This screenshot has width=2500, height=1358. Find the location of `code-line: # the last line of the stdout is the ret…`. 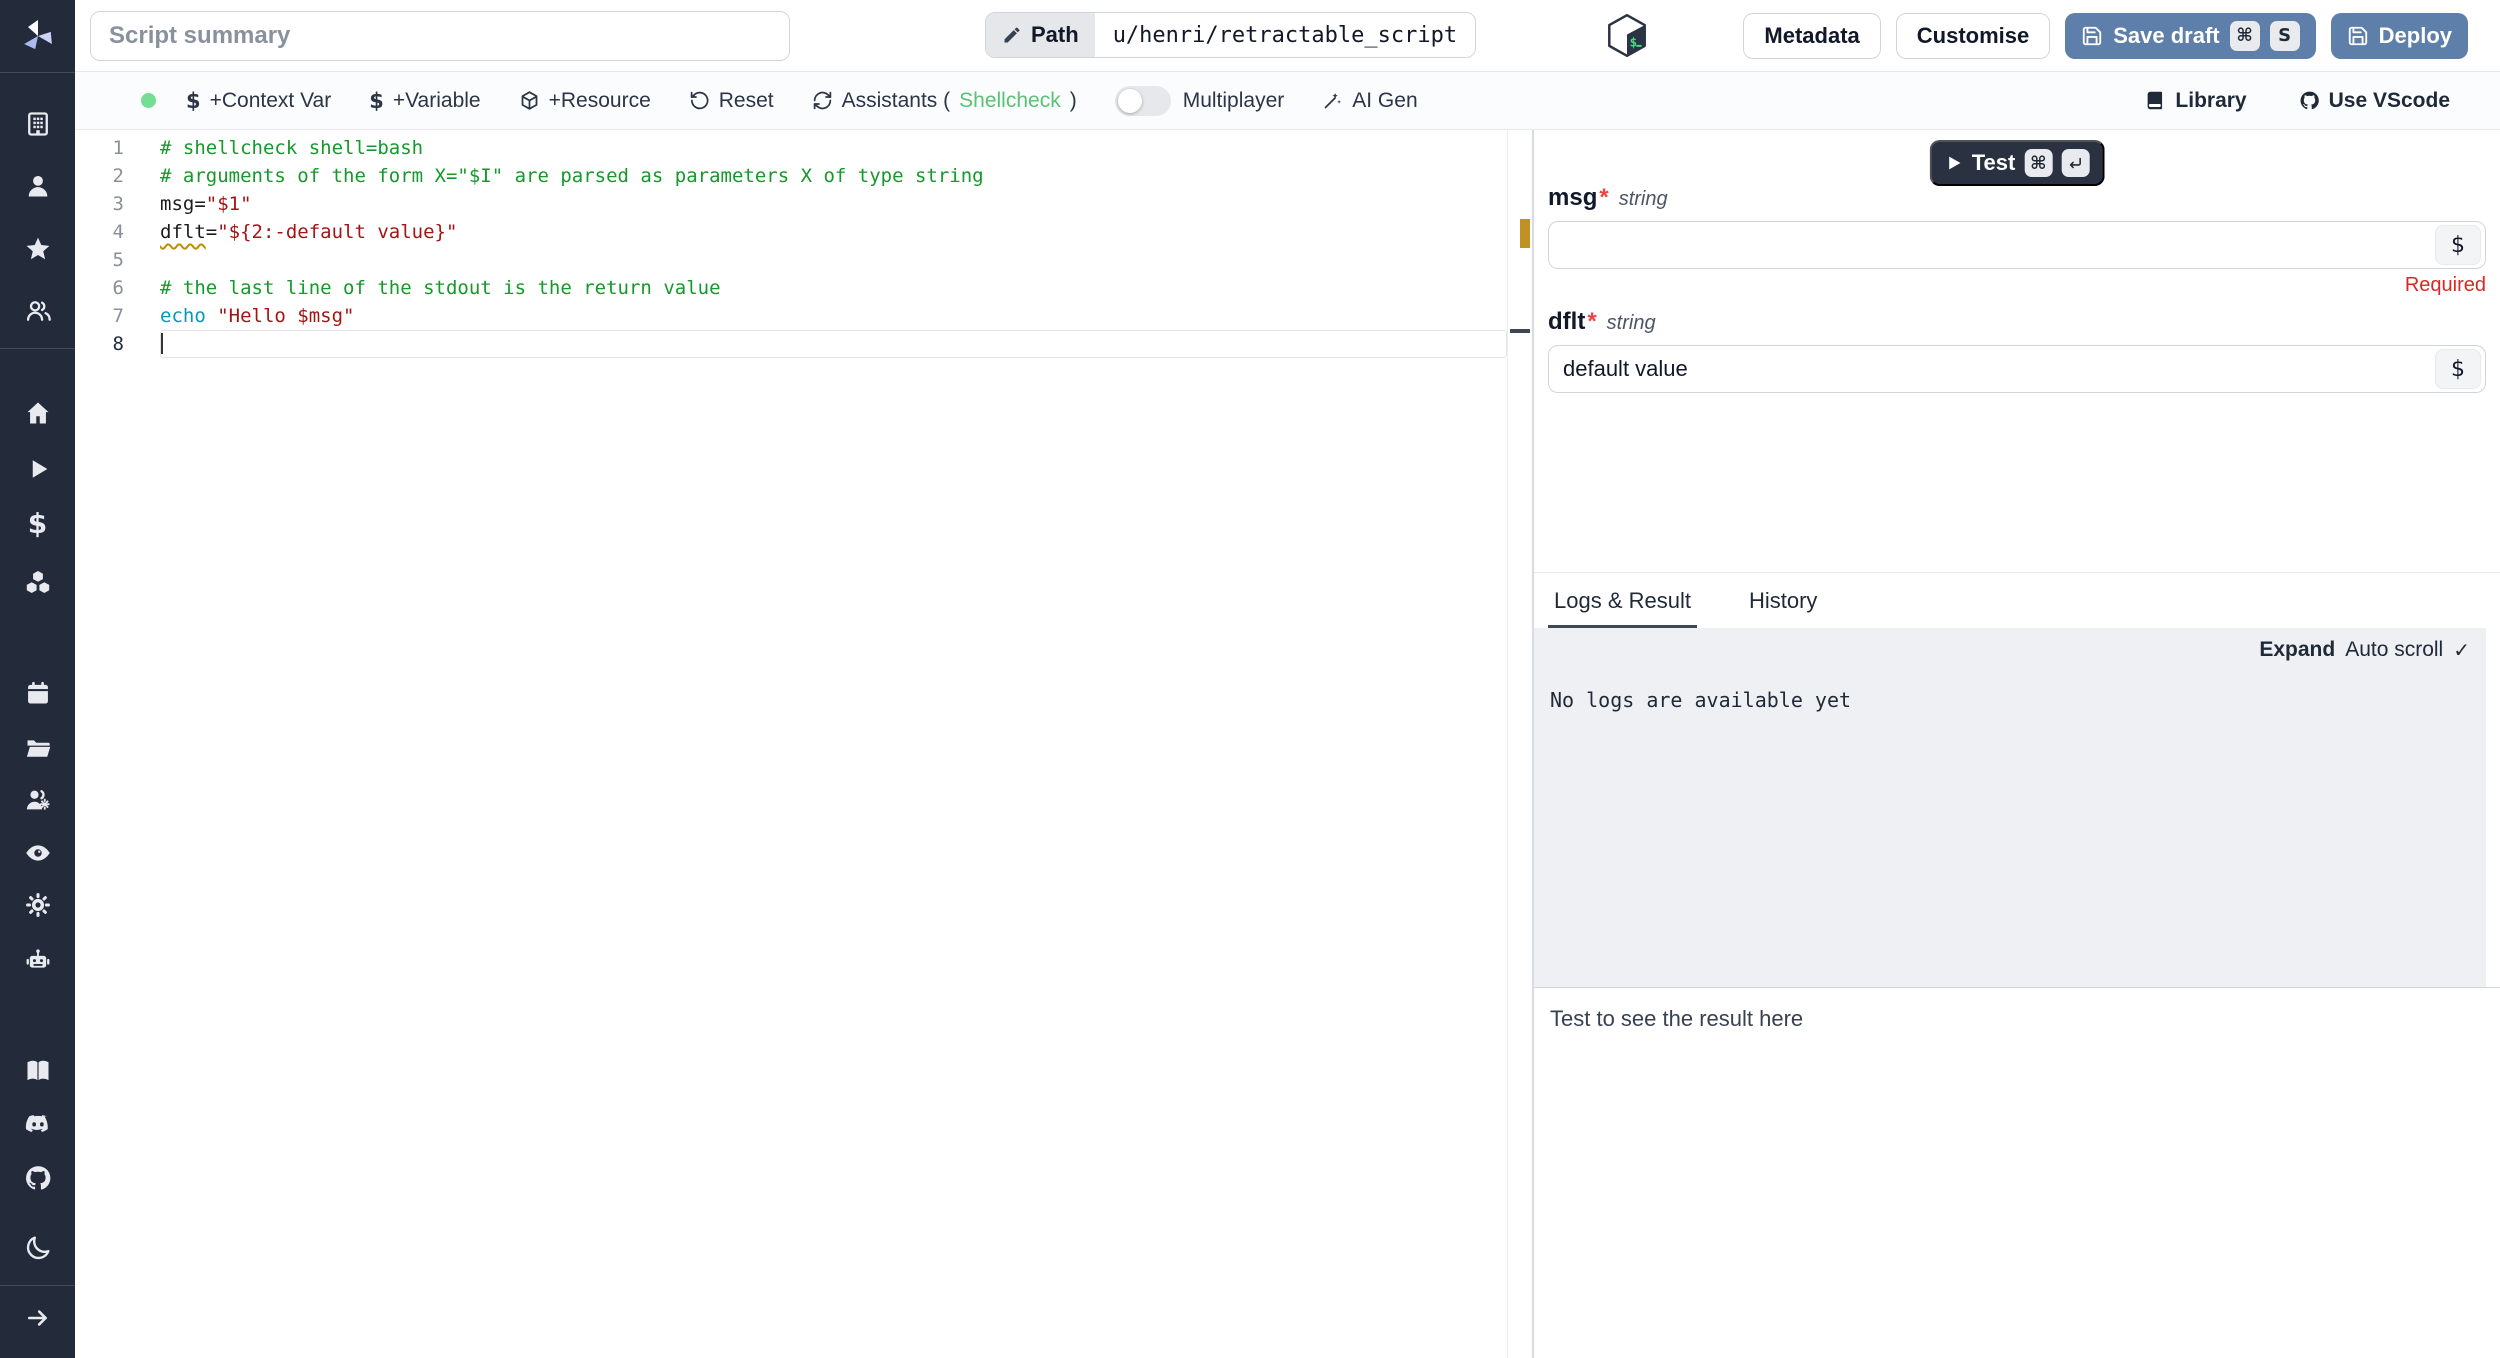

code-line: # the last line of the stdout is the ret… is located at coordinates (833, 288).